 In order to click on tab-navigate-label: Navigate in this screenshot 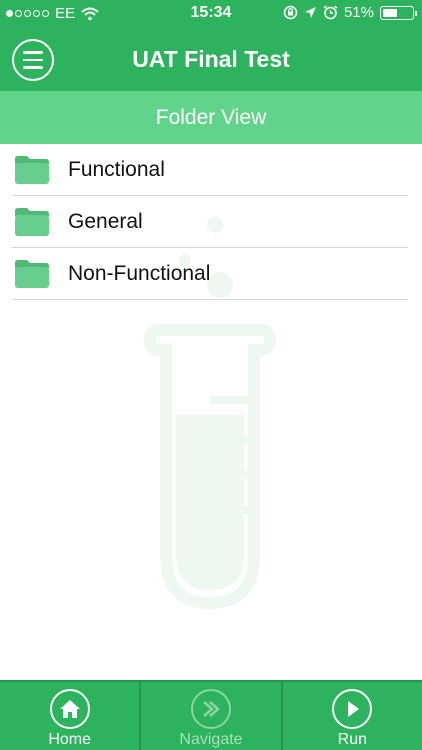, I will do `click(211, 739)`.